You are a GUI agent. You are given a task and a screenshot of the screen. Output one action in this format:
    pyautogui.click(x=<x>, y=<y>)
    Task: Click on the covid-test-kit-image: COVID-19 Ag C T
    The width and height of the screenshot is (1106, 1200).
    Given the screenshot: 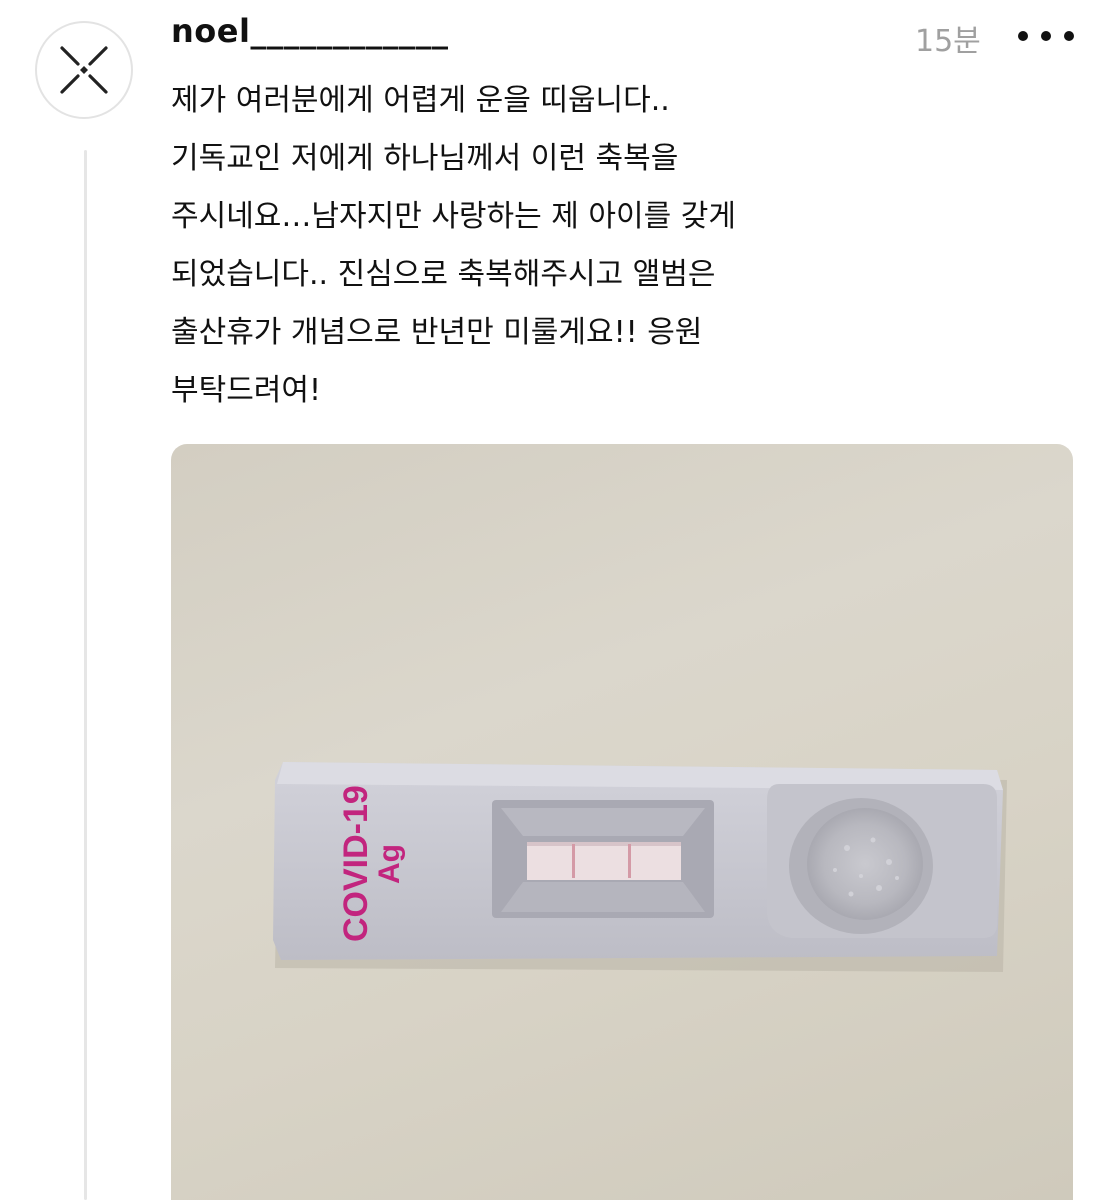 What is the action you would take?
    pyautogui.click(x=640, y=867)
    